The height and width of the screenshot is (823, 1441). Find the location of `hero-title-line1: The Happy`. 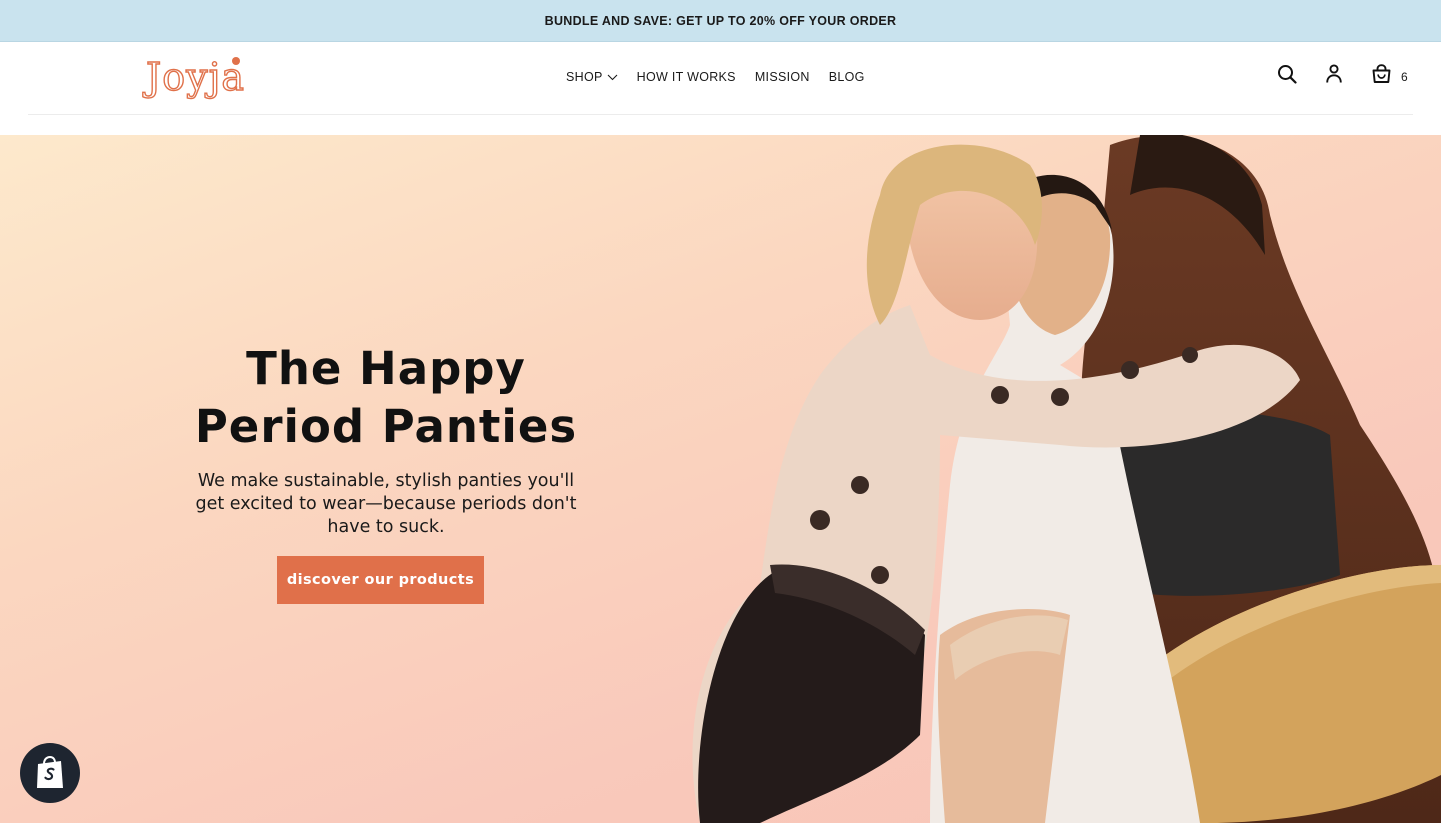

hero-title-line1: The Happy is located at coordinates (386, 368).